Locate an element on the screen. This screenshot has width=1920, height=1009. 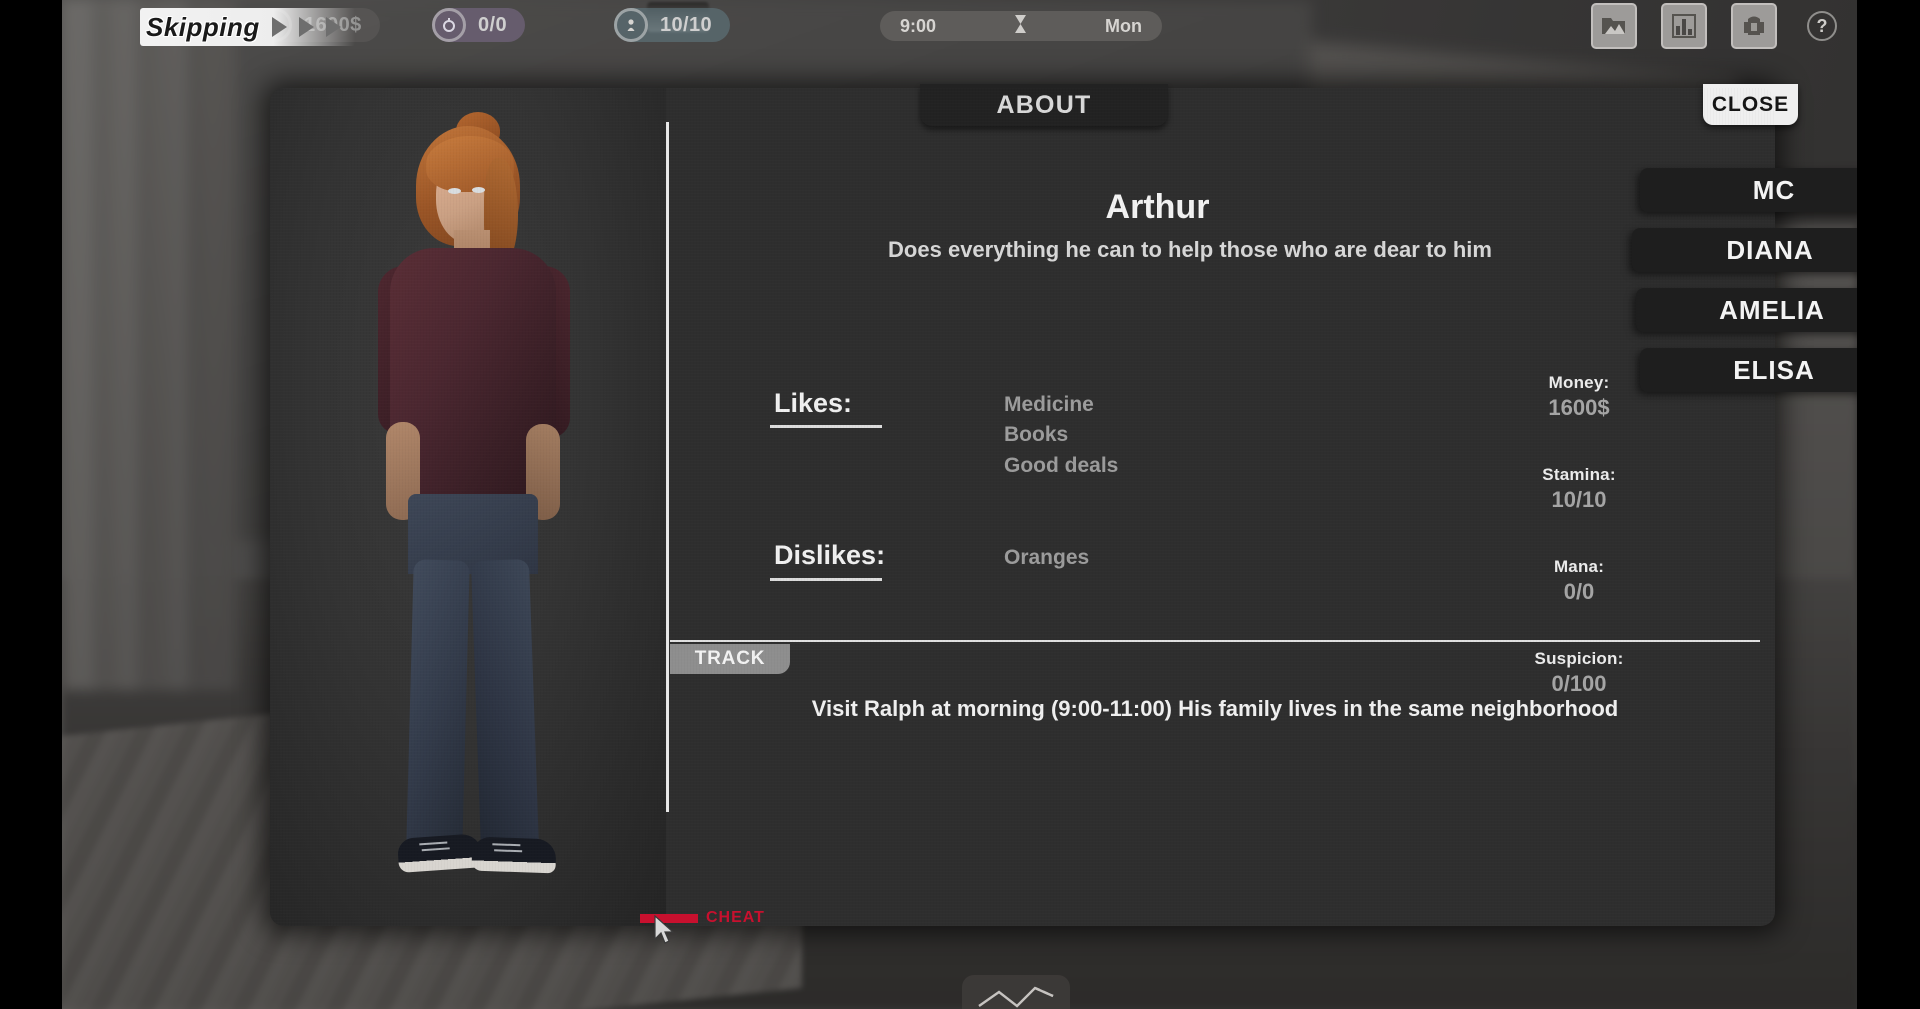
dislikes-label: Dislikes: is located at coordinates (830, 555).